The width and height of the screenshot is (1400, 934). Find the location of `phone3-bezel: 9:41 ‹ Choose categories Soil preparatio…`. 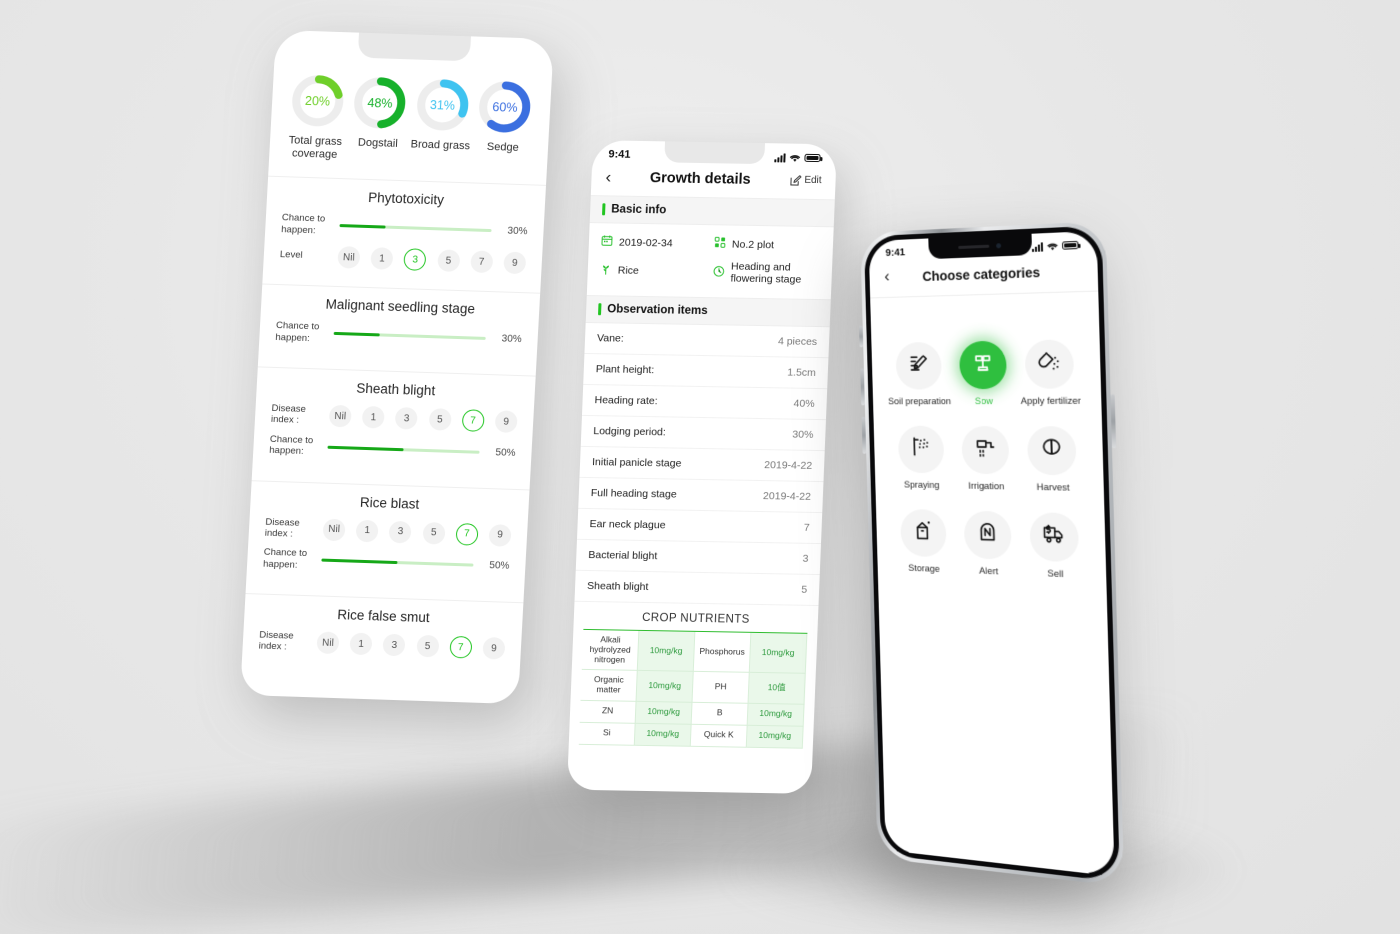

phone3-bezel: 9:41 ‹ Choose categories Soil preparatio… is located at coordinates (991, 554).